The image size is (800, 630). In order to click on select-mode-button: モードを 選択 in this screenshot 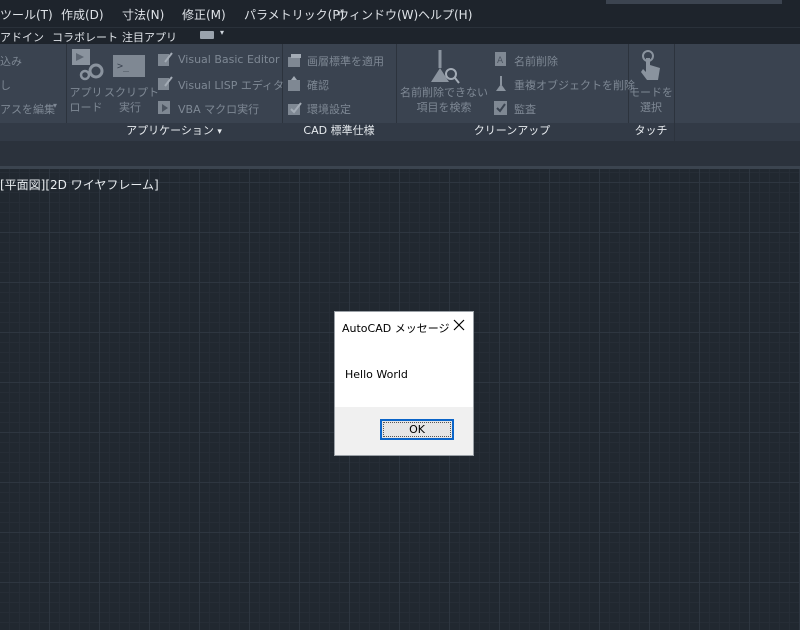, I will do `click(651, 100)`.